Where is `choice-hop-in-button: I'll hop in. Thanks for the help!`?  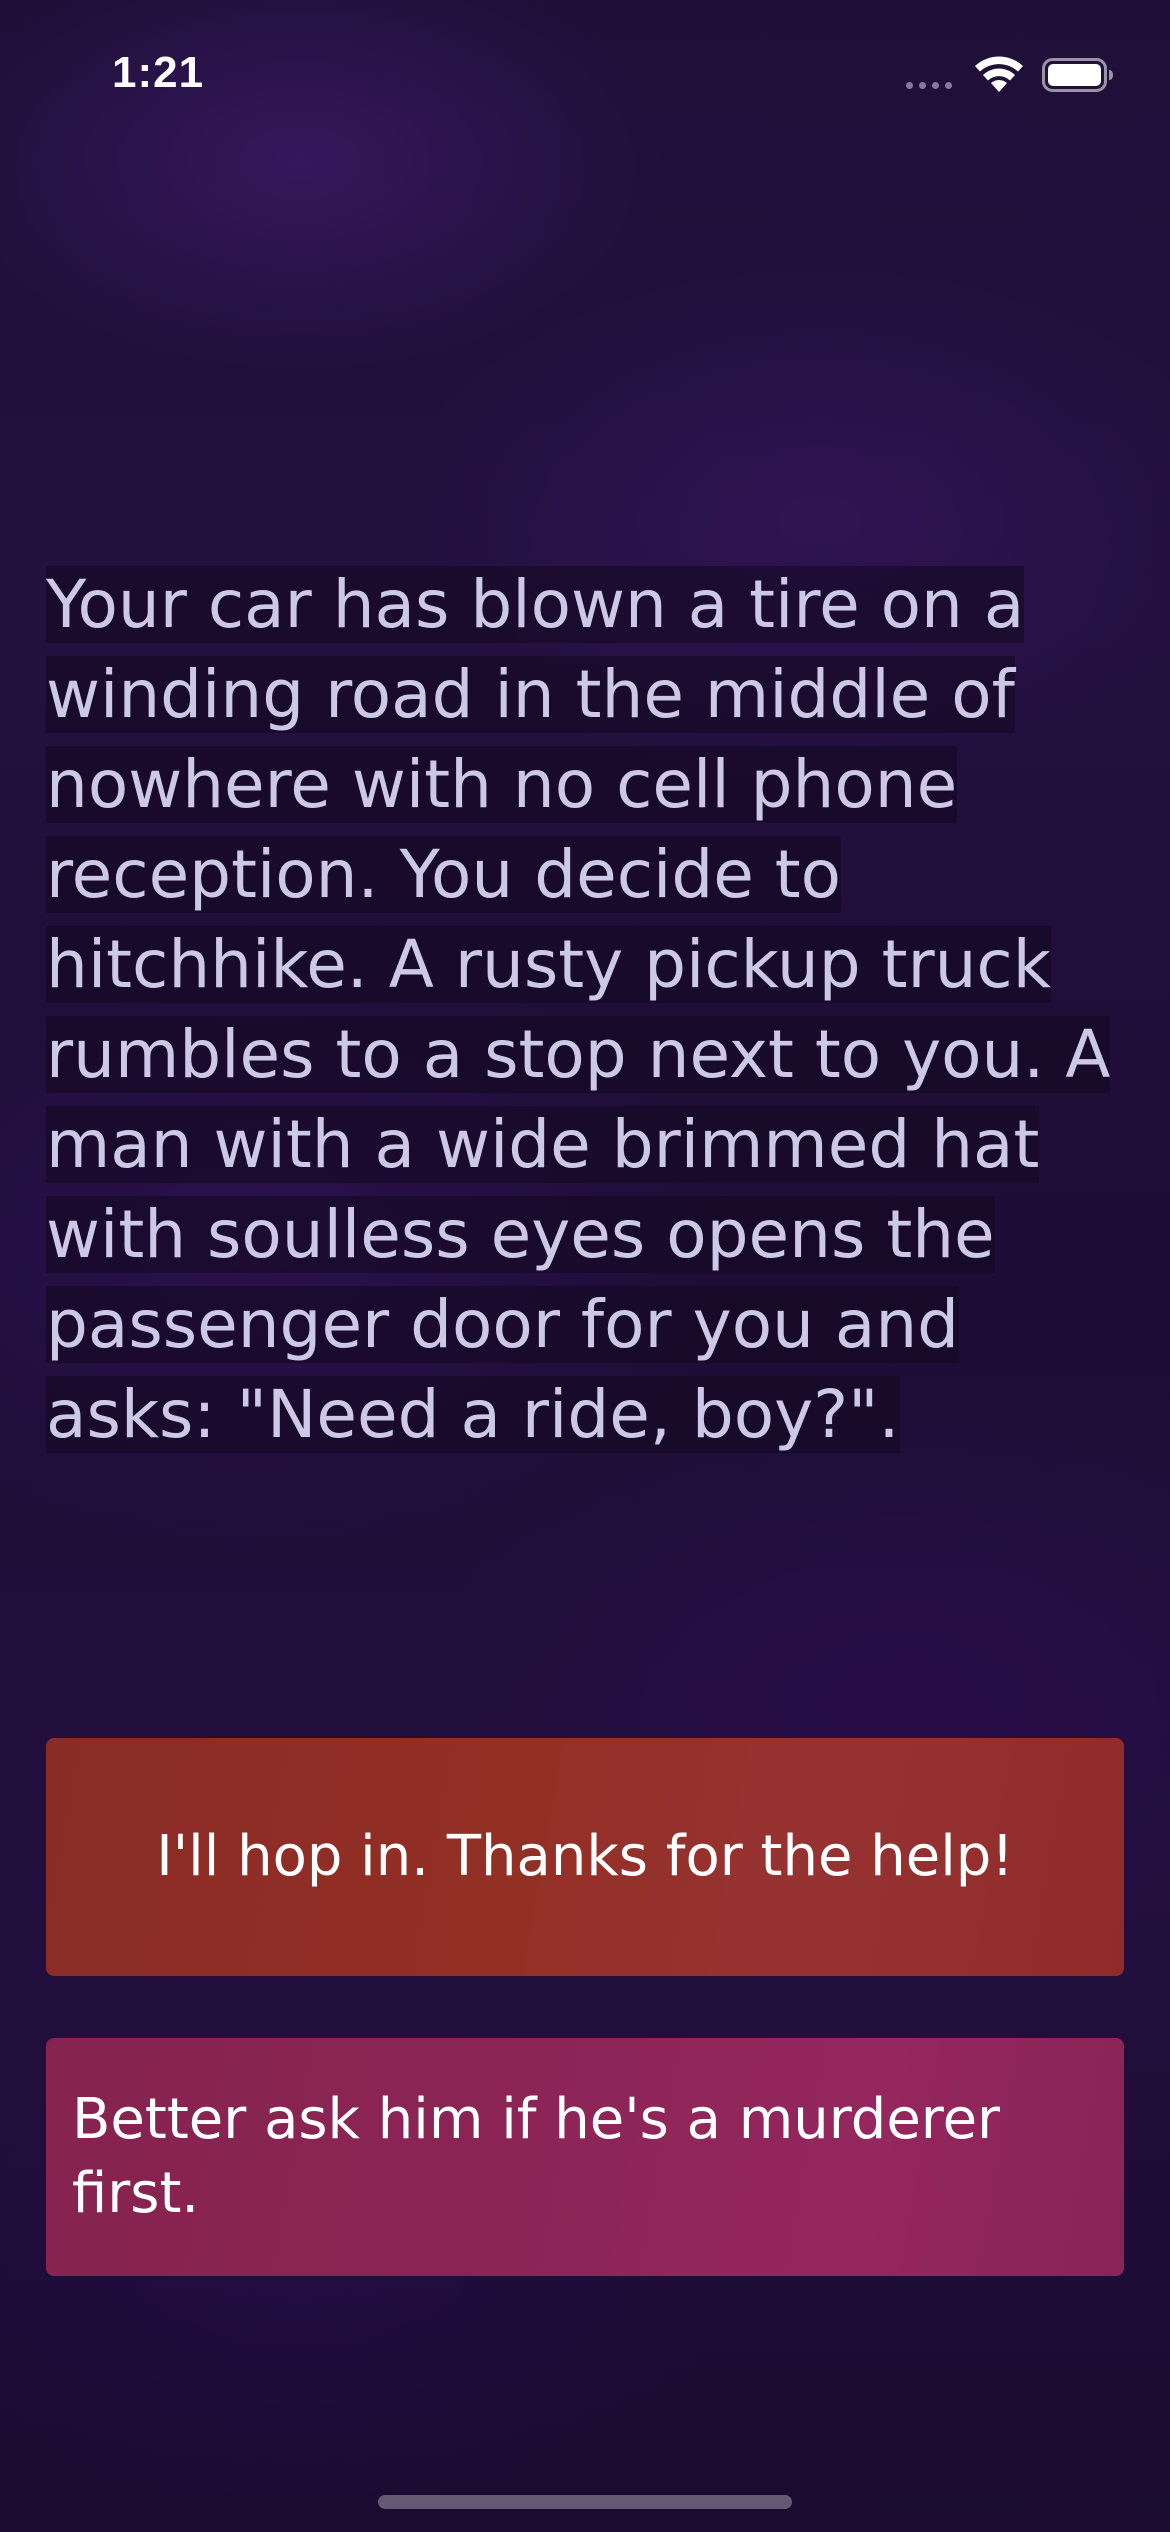
choice-hop-in-button: I'll hop in. Thanks for the help! is located at coordinates (585, 1857).